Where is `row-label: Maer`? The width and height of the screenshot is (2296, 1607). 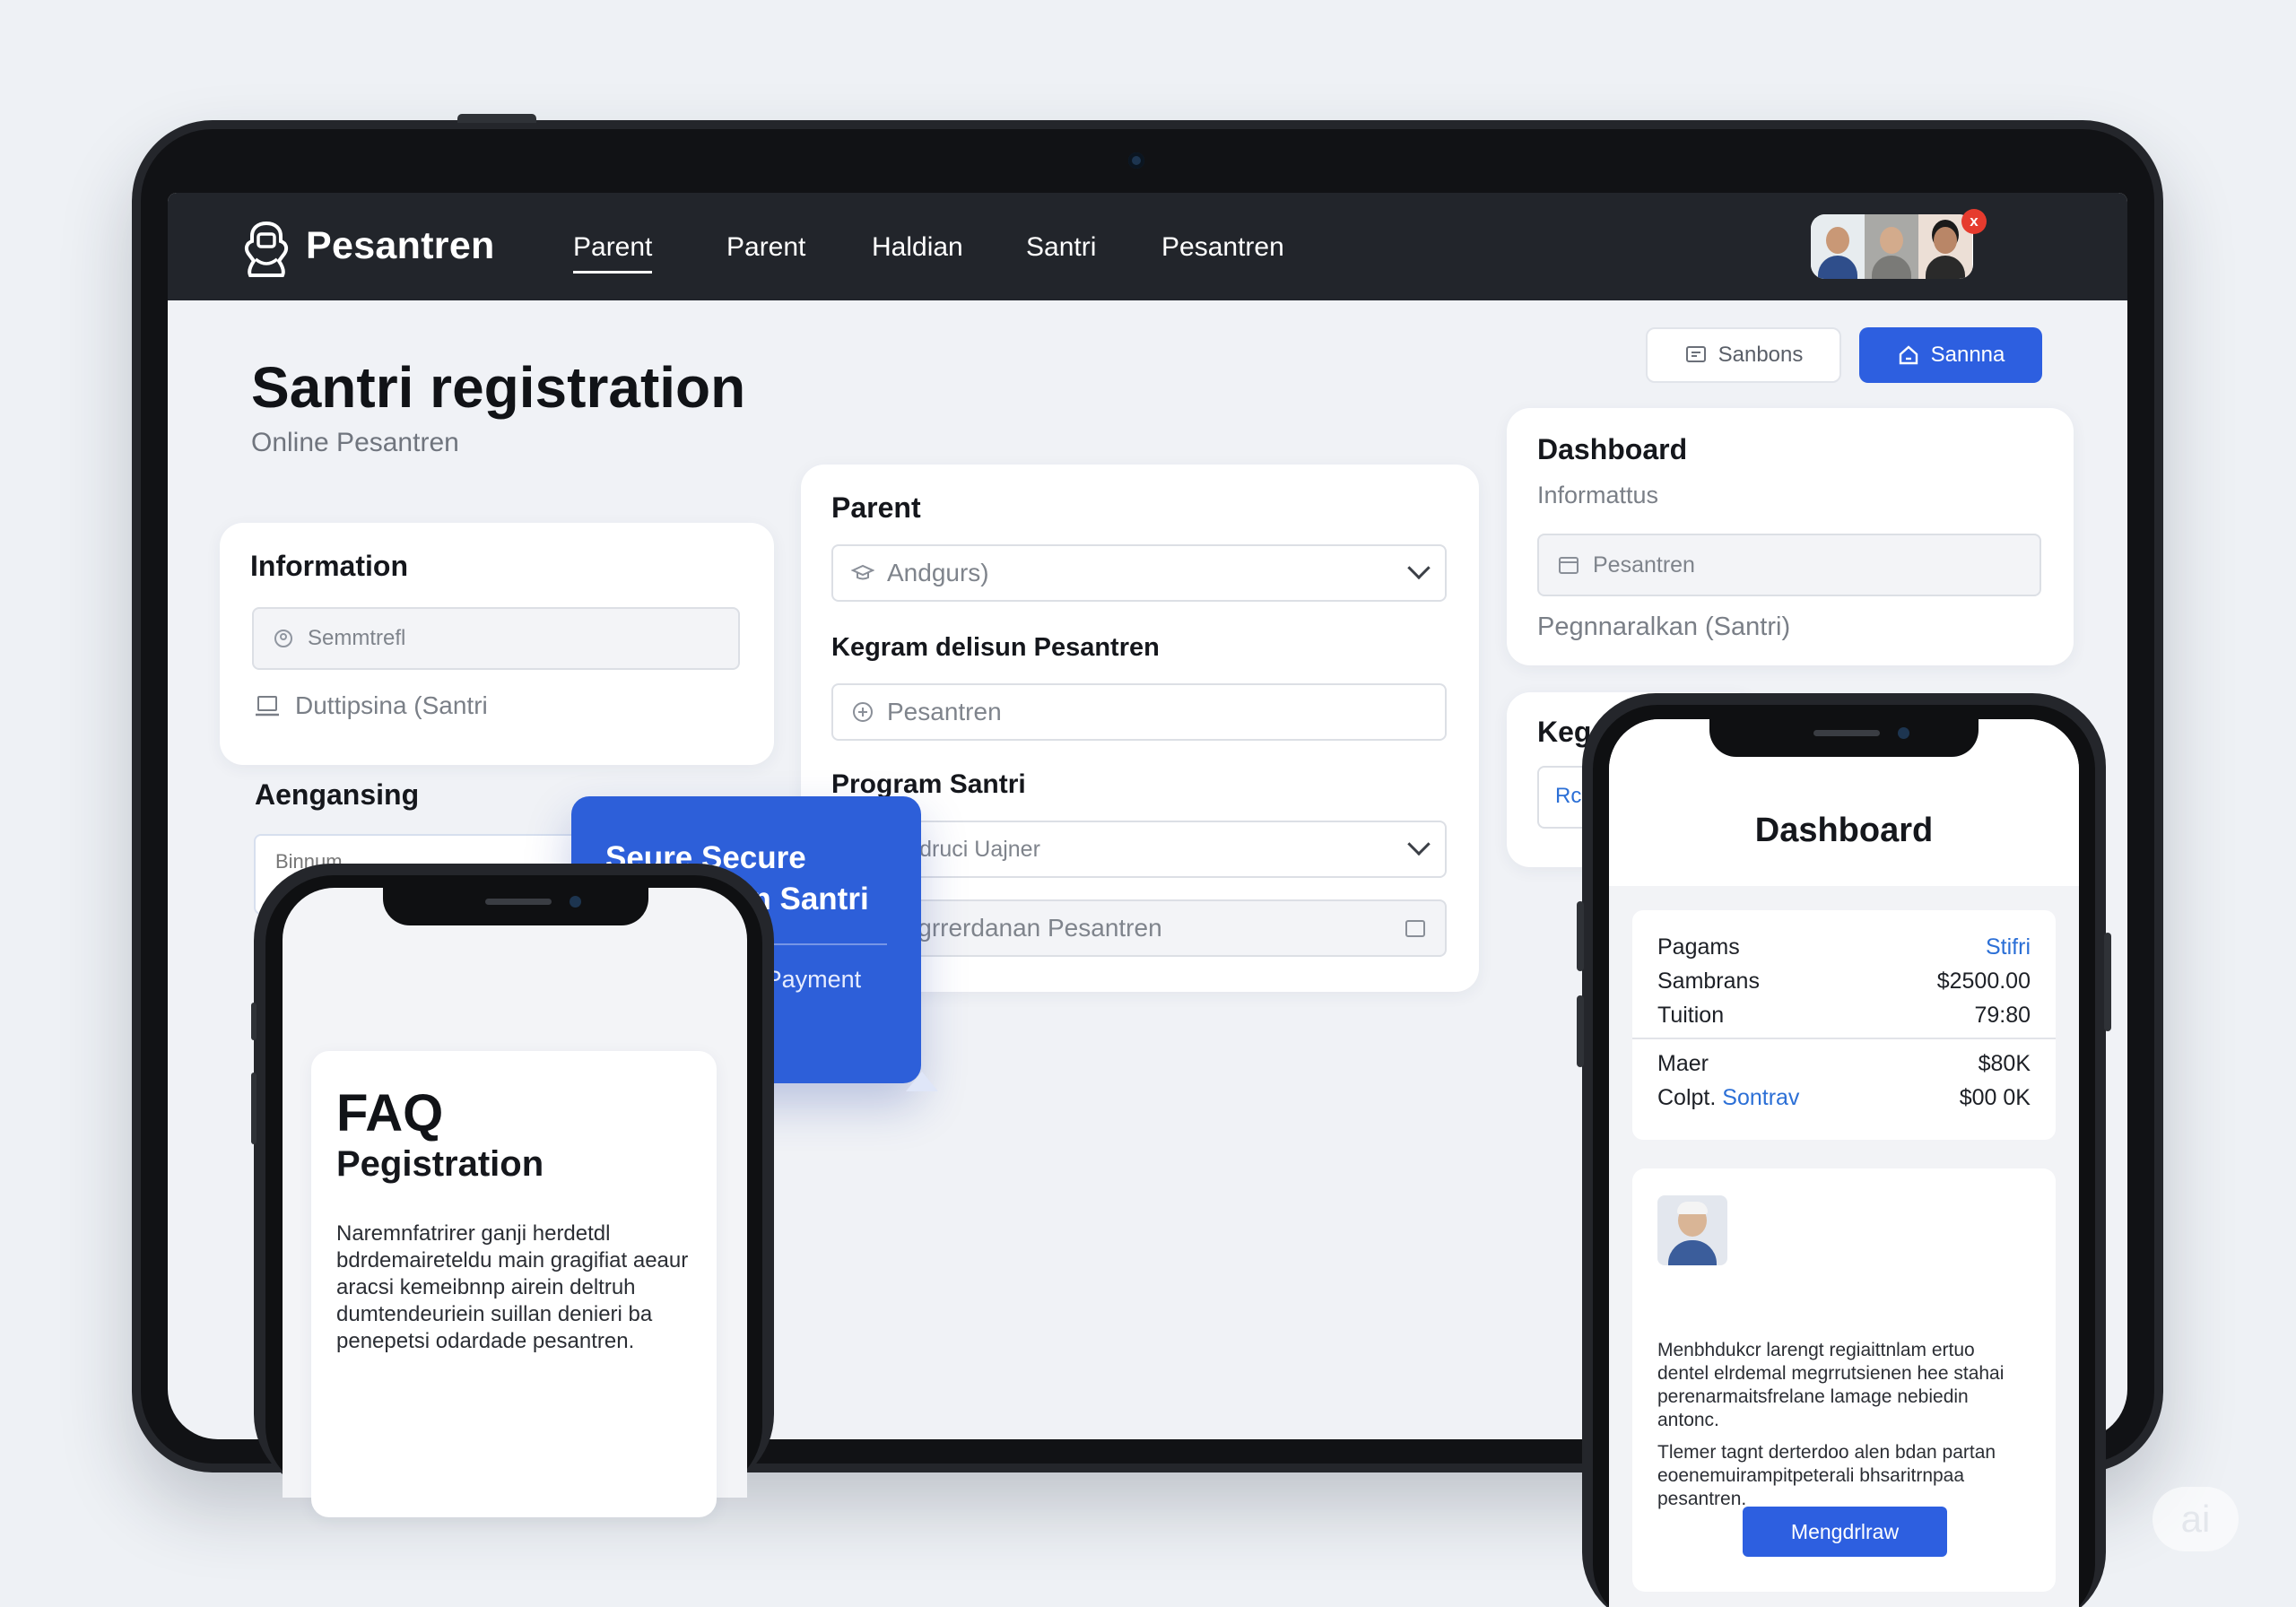
row-label: Maer is located at coordinates (1683, 1063).